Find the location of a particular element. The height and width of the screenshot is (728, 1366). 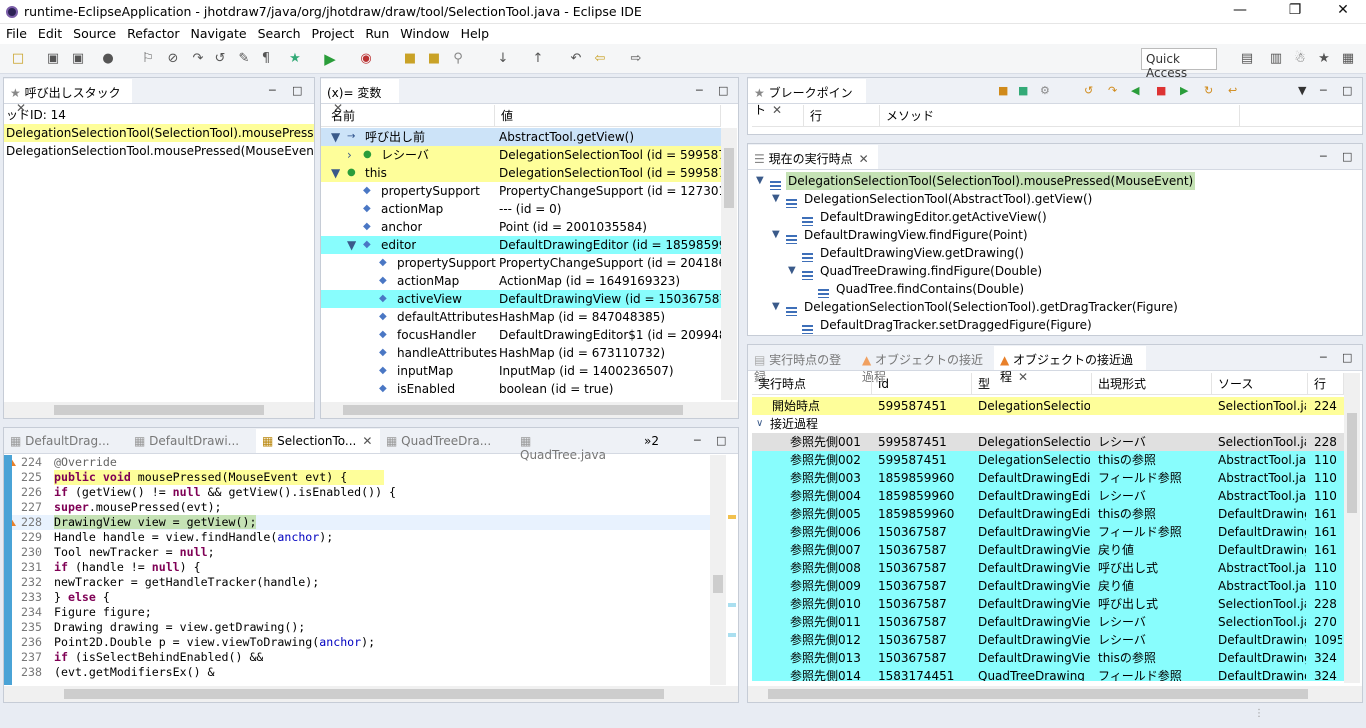

variable-row: ◆ isEnabled boolean (id = true) is located at coordinates (521, 389).